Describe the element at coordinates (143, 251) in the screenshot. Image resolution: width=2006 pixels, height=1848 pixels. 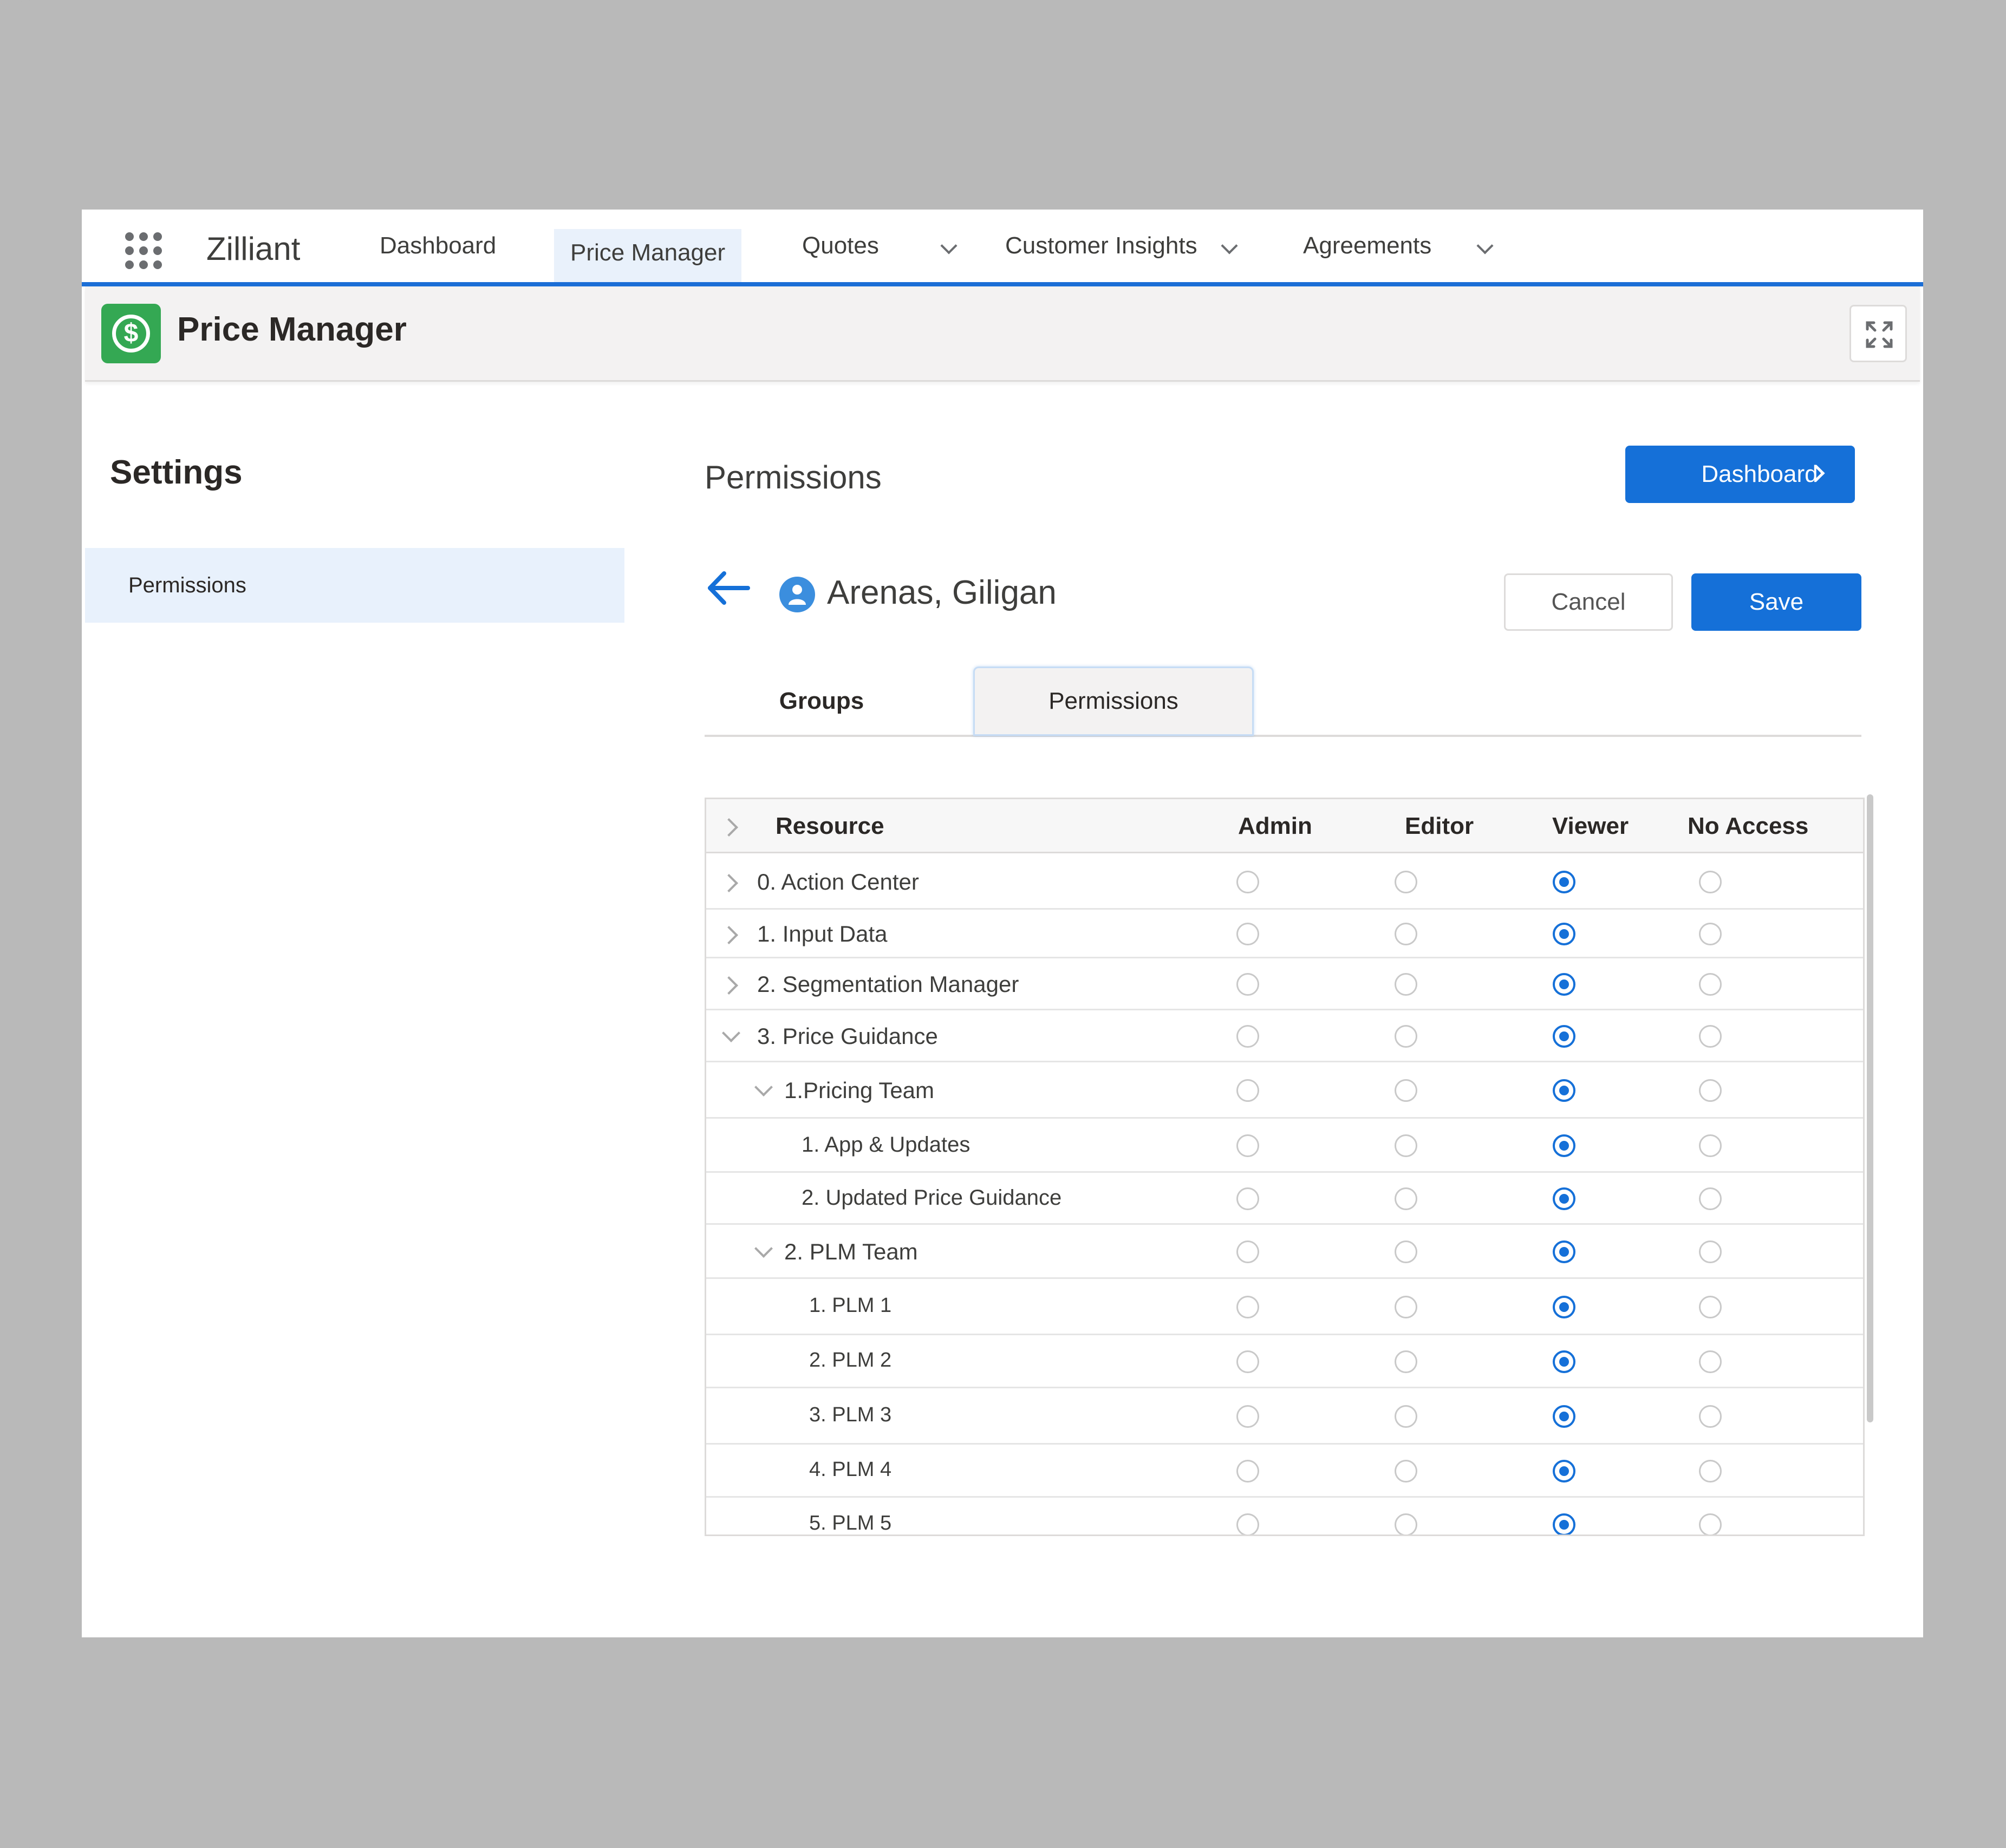
I see `app-launcher-icon` at that location.